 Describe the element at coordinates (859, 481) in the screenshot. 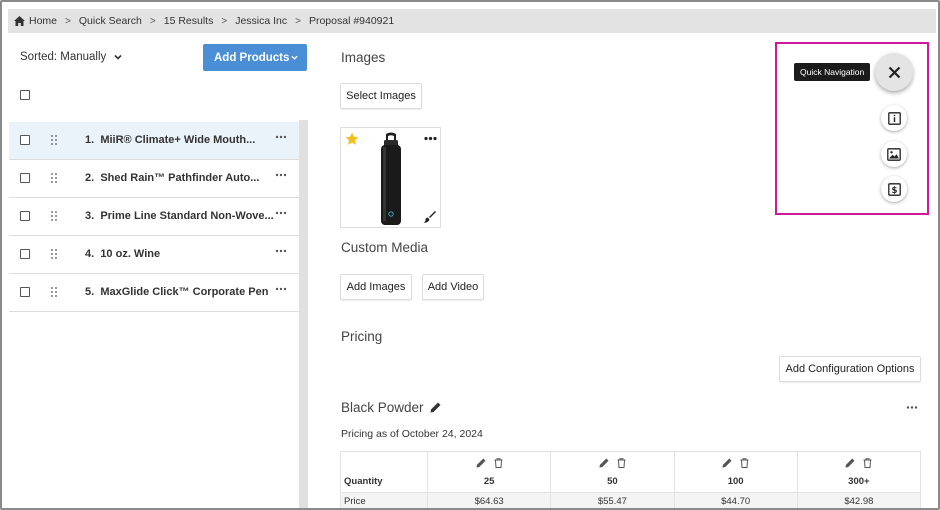

I see `quantity-value: 300+` at that location.